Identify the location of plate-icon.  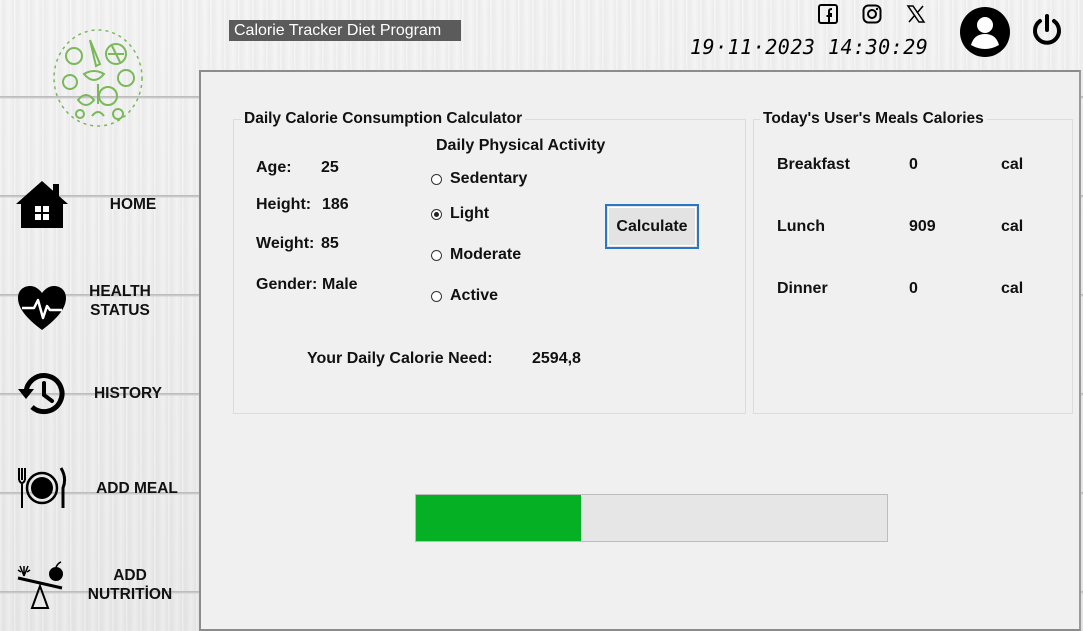
(42, 490).